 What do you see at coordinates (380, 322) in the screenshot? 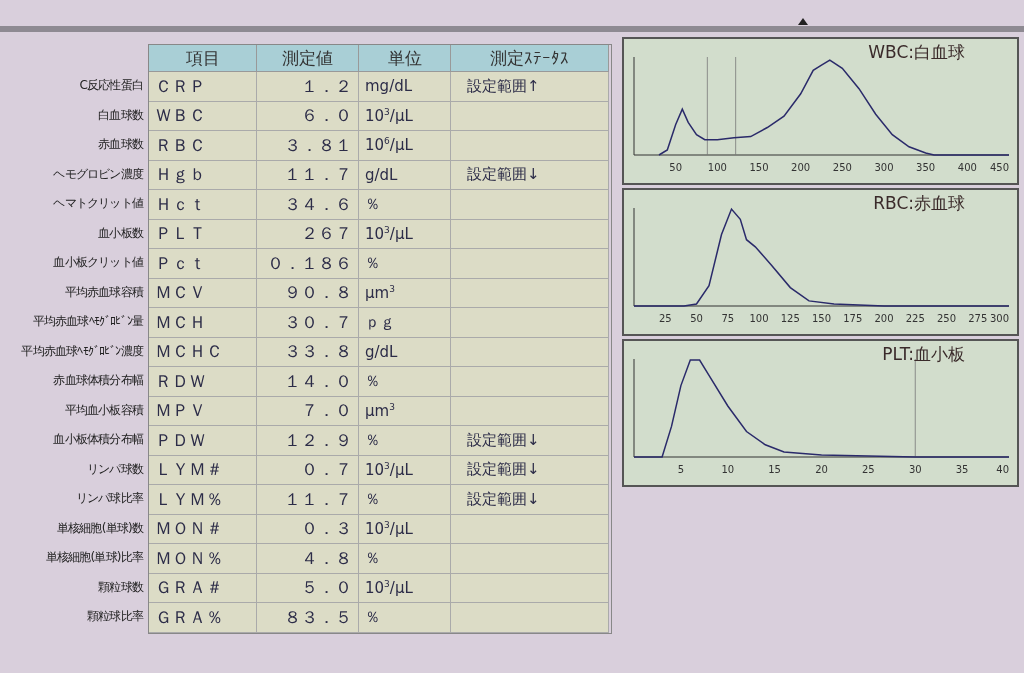
I see `unit-text: ｐｇ` at bounding box center [380, 322].